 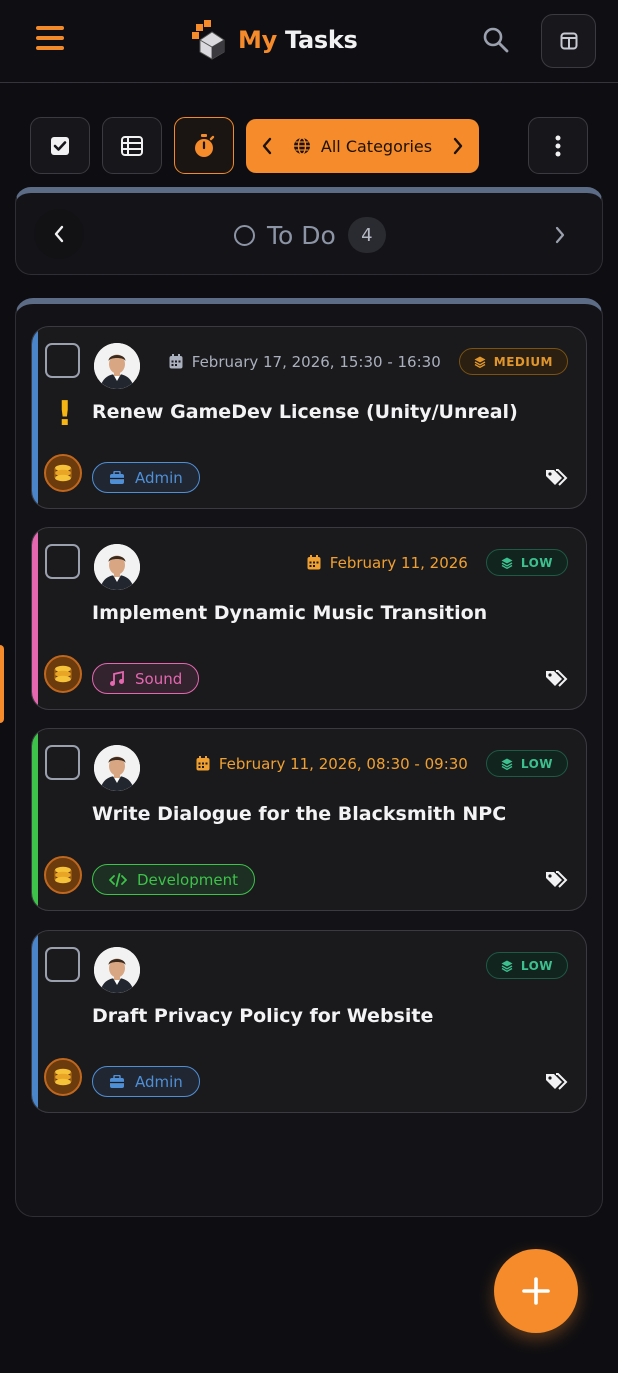 I want to click on list-icon, so click(x=132, y=145).